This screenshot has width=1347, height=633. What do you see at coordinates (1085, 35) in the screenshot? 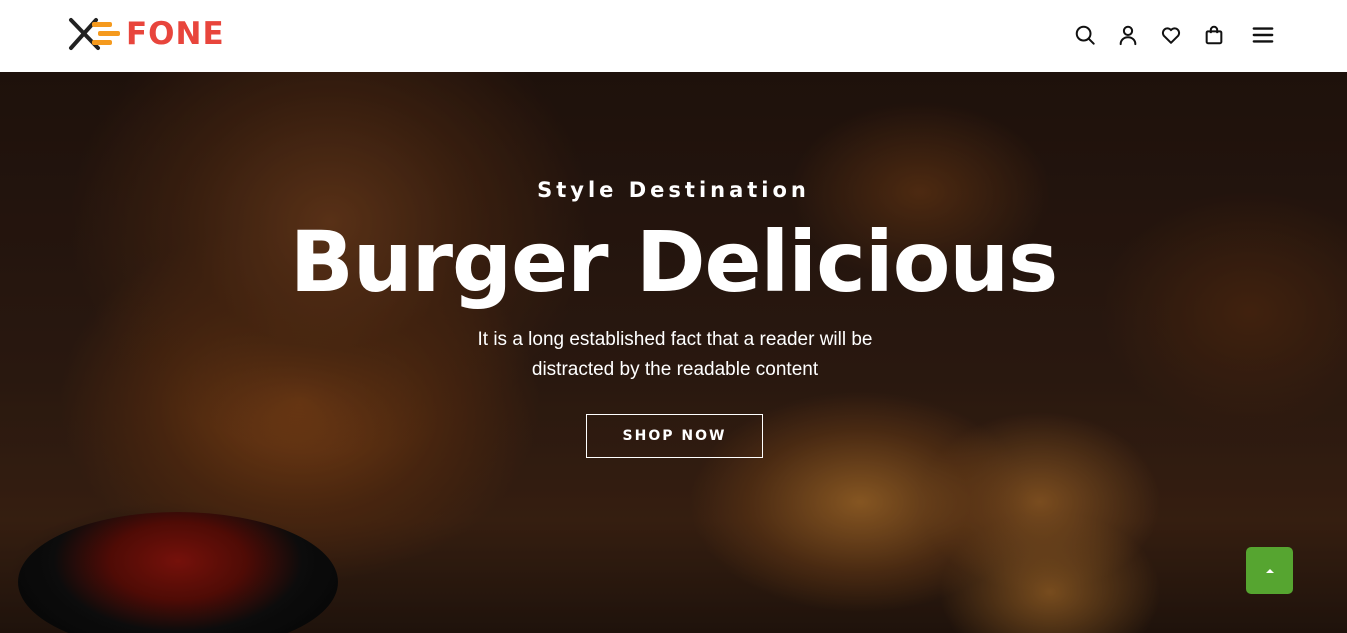
I see `search-icon` at bounding box center [1085, 35].